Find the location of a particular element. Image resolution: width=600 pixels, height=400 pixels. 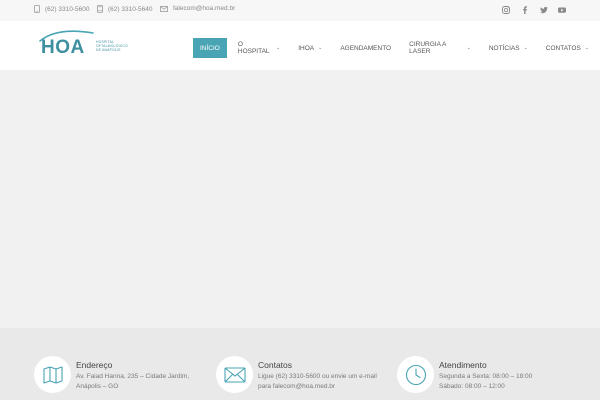

logo-main-text: HOA is located at coordinates (63, 47).